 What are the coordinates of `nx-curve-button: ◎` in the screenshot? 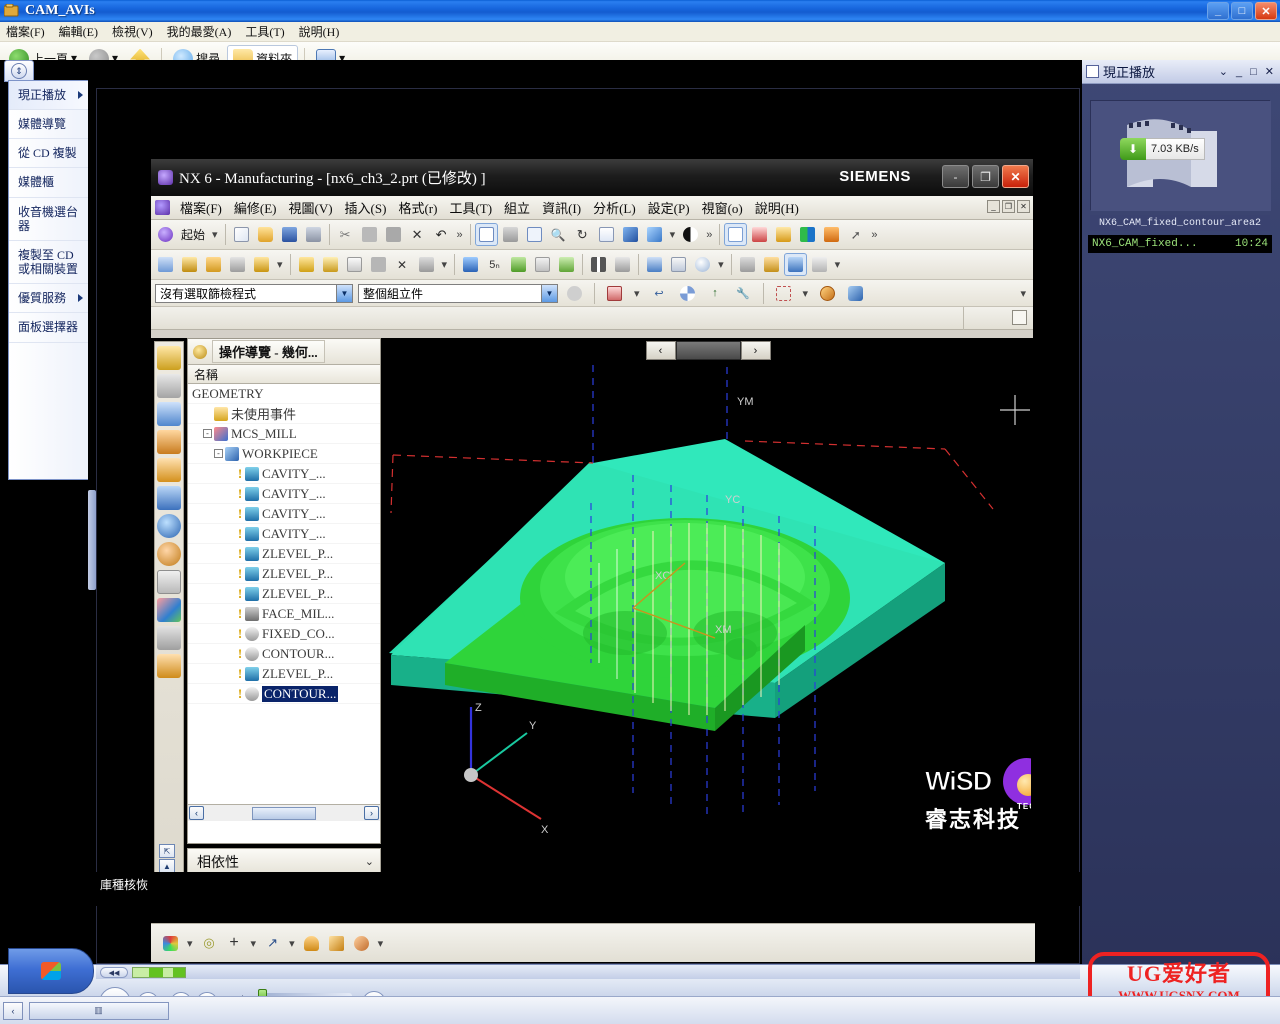 It's located at (209, 943).